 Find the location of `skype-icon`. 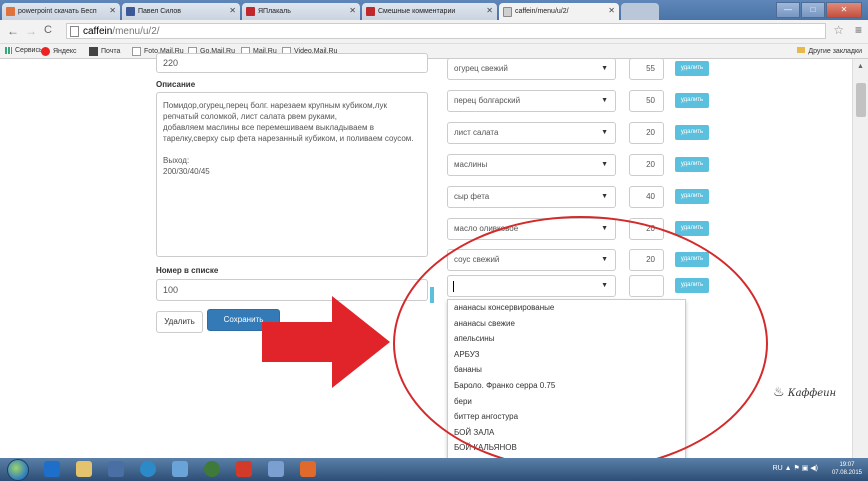

skype-icon is located at coordinates (148, 469).